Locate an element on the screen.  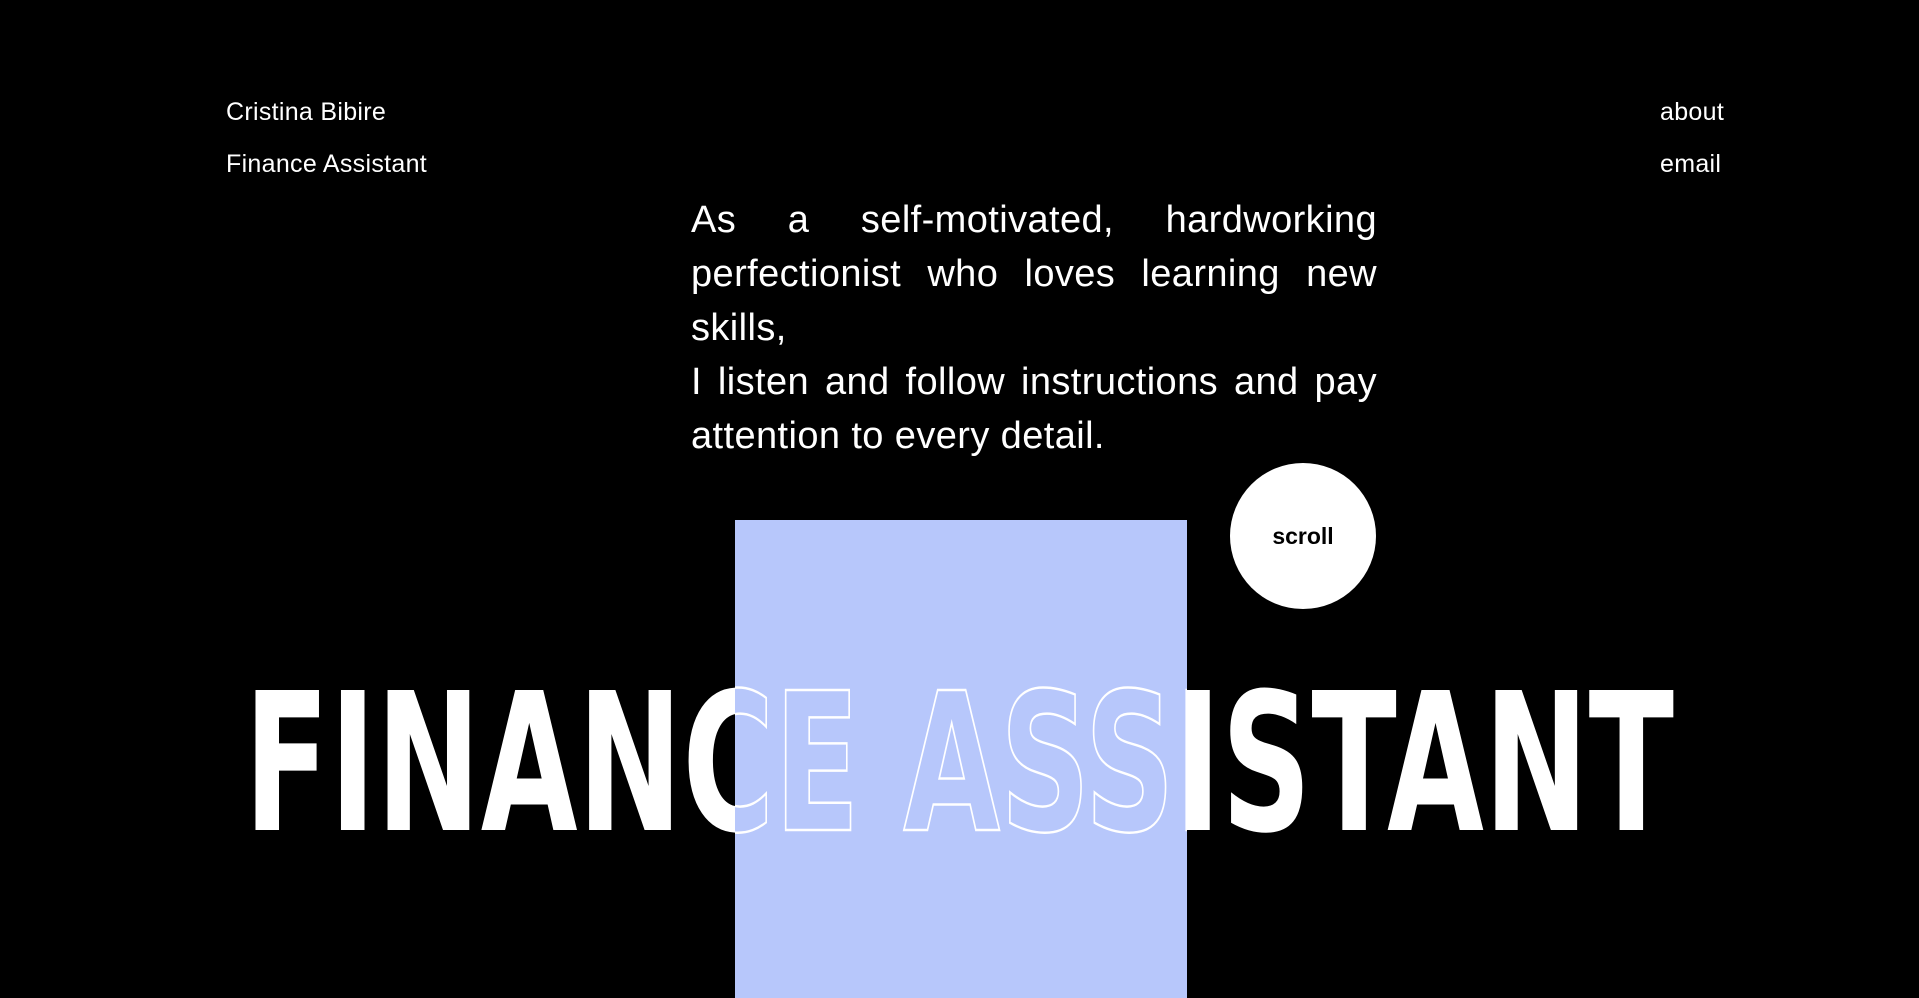
scroll-button: scroll is located at coordinates (1303, 536).